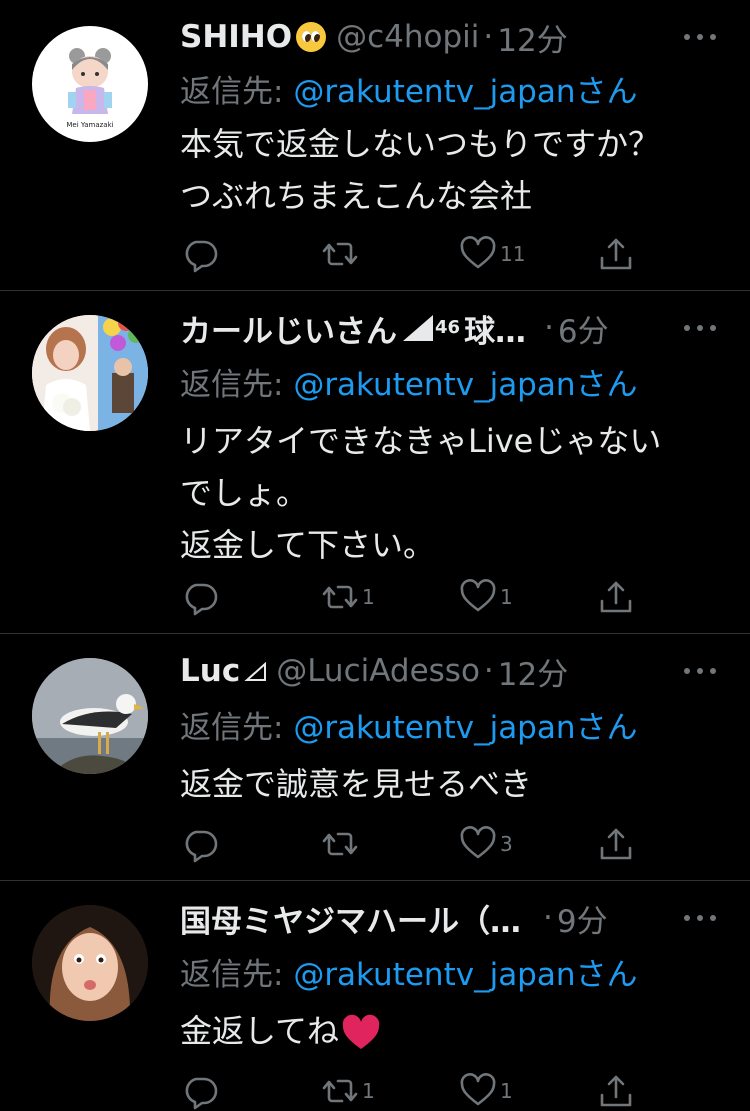  I want to click on tweet-actions: 11, so click(410, 254).